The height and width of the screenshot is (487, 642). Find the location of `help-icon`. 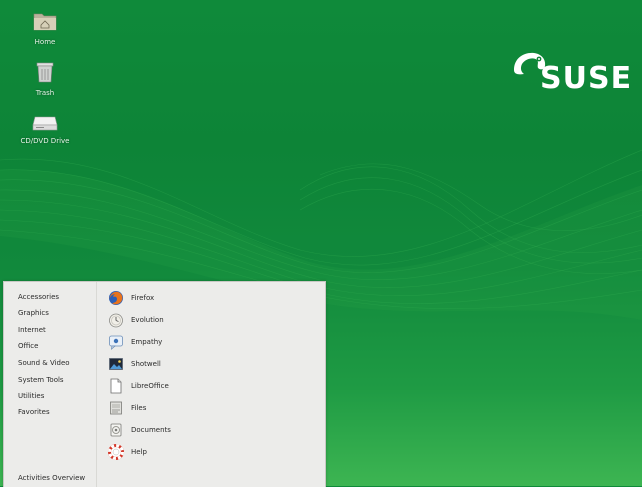

help-icon is located at coordinates (116, 452).